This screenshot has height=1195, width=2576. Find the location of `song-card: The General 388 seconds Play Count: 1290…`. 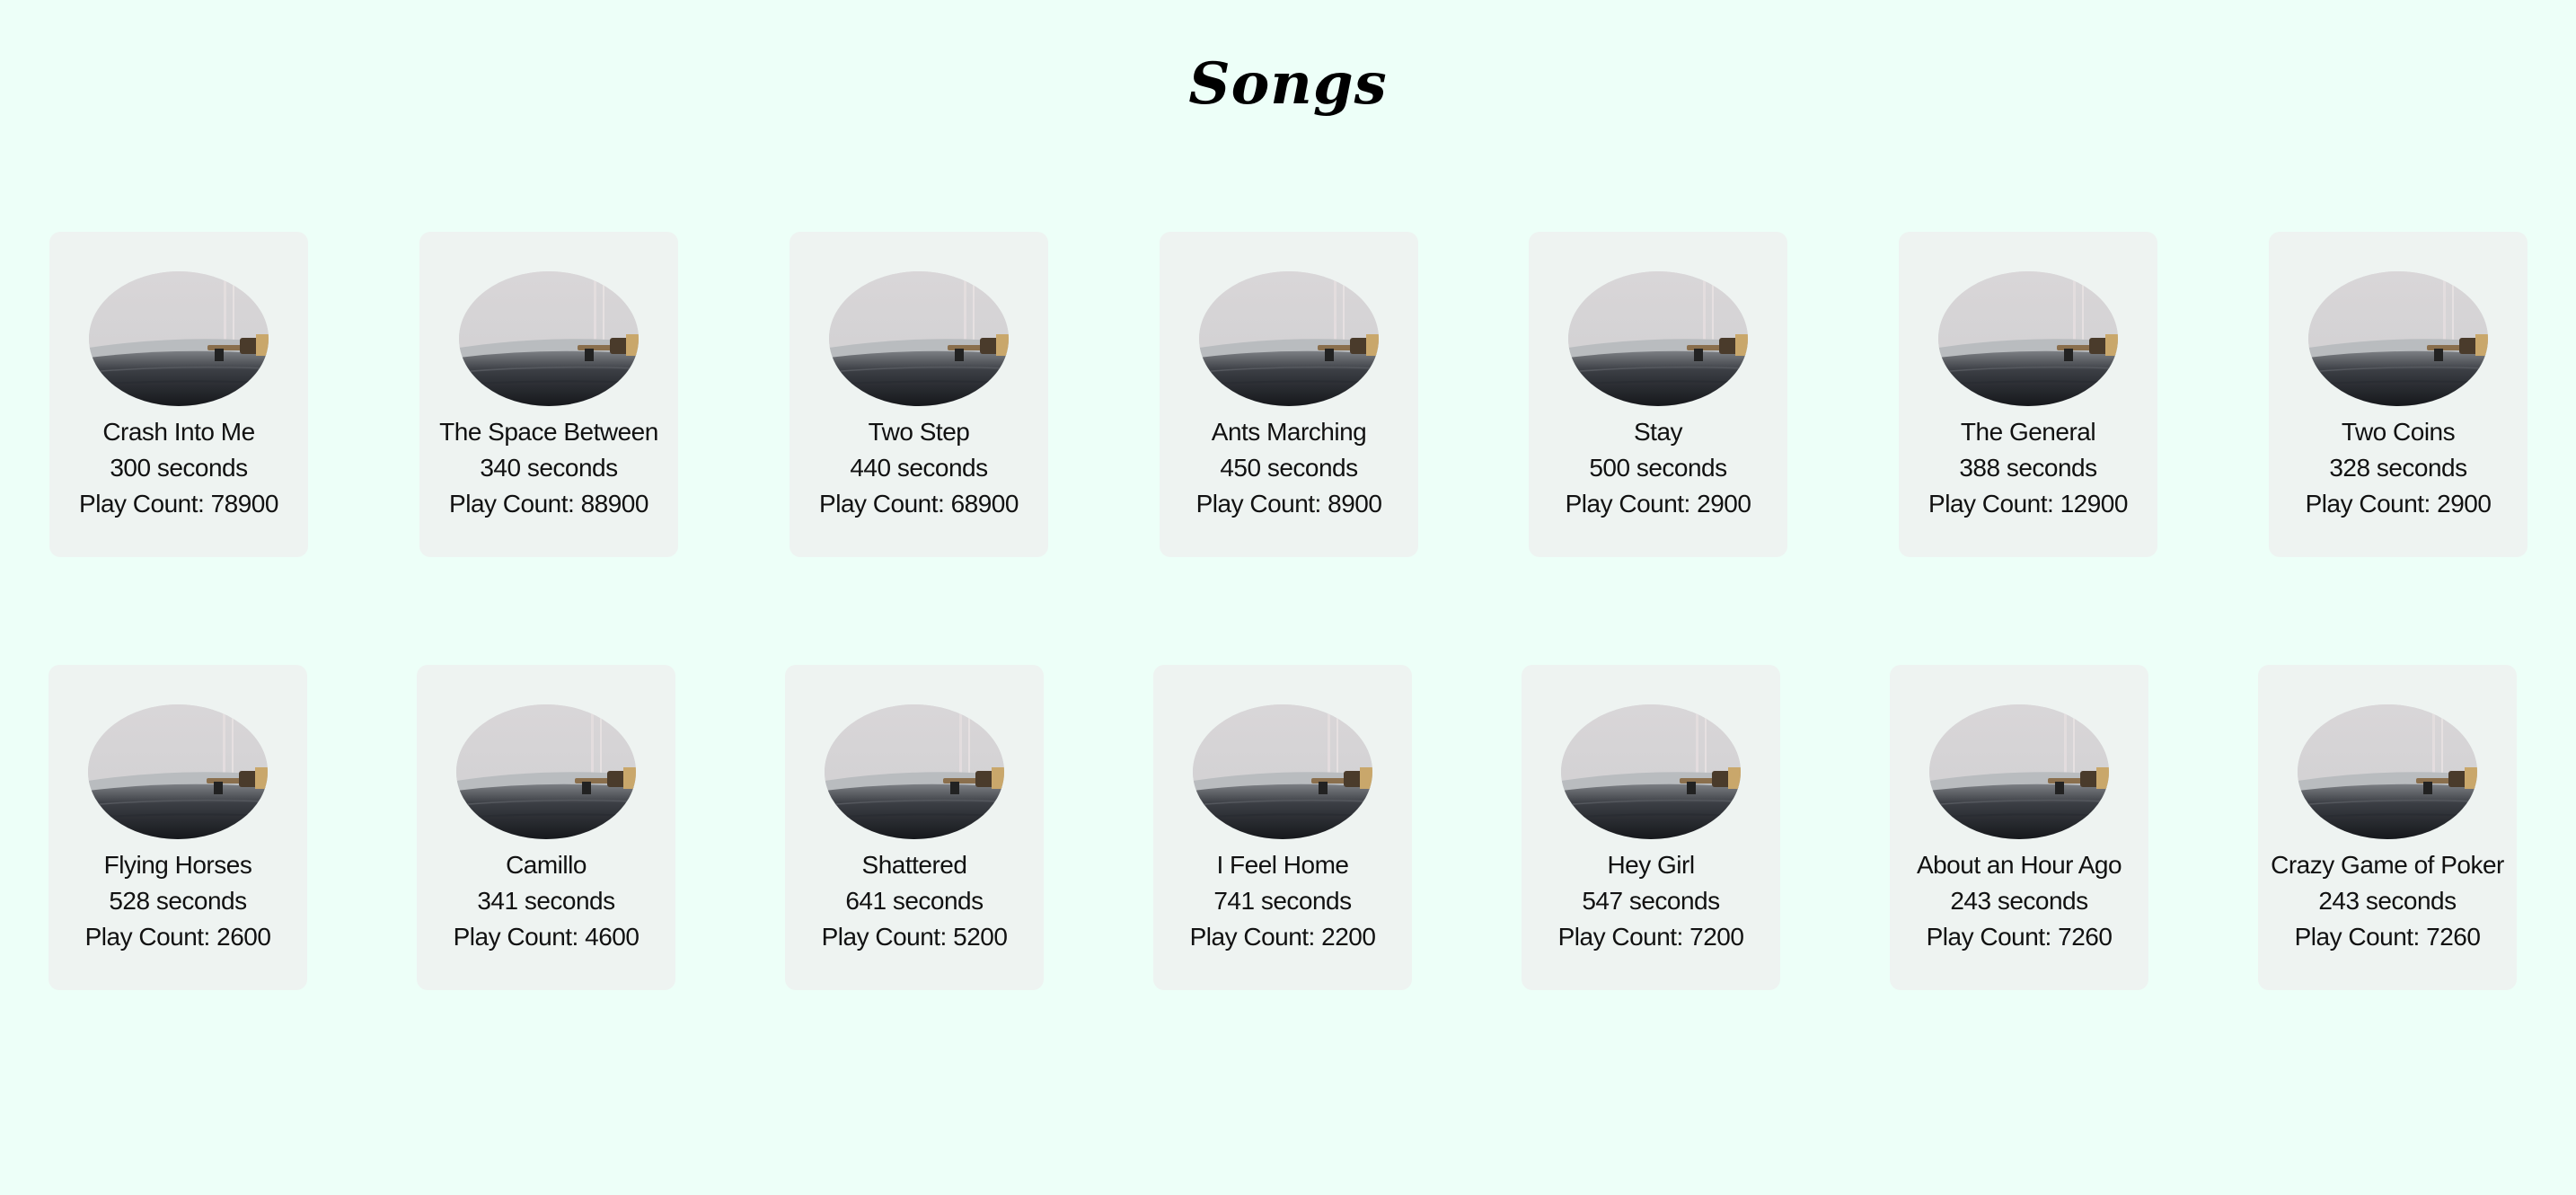

song-card: The General 388 seconds Play Count: 1290… is located at coordinates (2028, 394).